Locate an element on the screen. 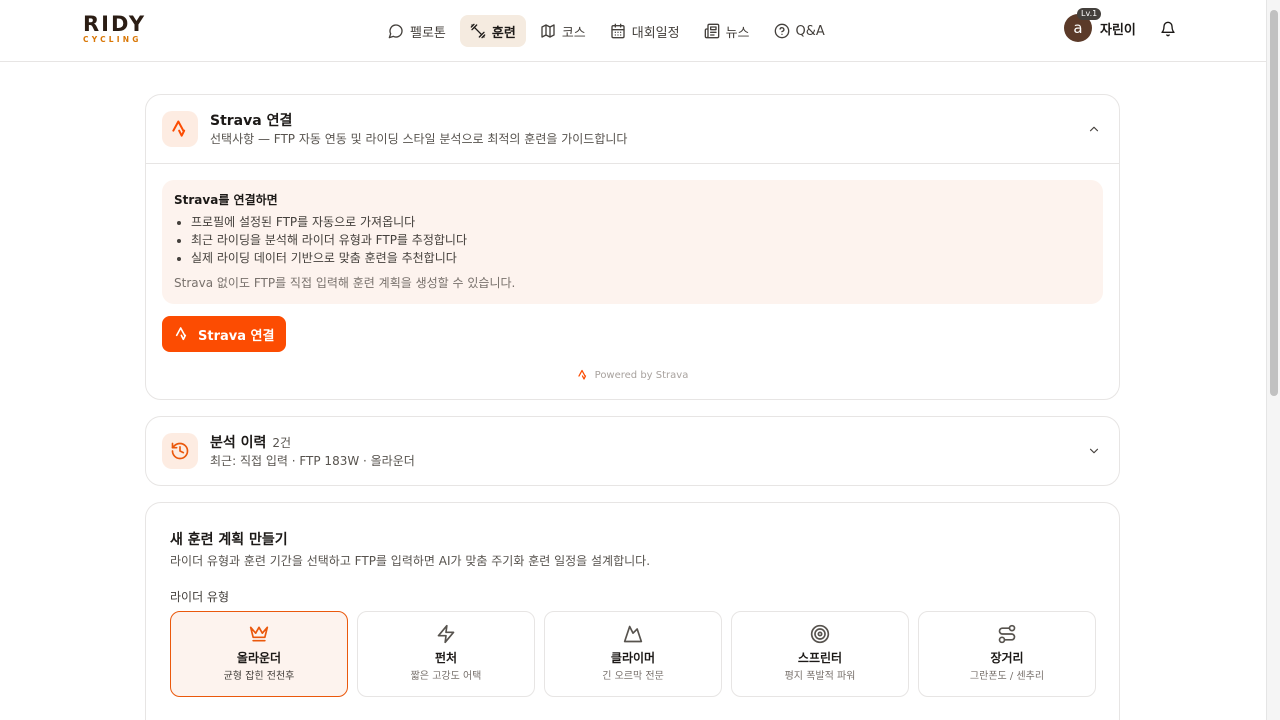 The width and height of the screenshot is (1280, 720). nav-item-training: 훈련 is located at coordinates (492, 31).